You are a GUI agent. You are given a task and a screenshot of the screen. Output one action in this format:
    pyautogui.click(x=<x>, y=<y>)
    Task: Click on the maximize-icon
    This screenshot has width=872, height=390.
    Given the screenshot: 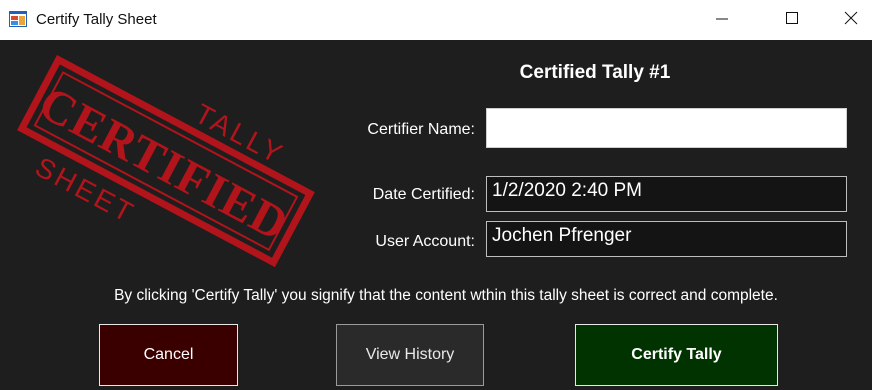 What is the action you would take?
    pyautogui.click(x=792, y=18)
    